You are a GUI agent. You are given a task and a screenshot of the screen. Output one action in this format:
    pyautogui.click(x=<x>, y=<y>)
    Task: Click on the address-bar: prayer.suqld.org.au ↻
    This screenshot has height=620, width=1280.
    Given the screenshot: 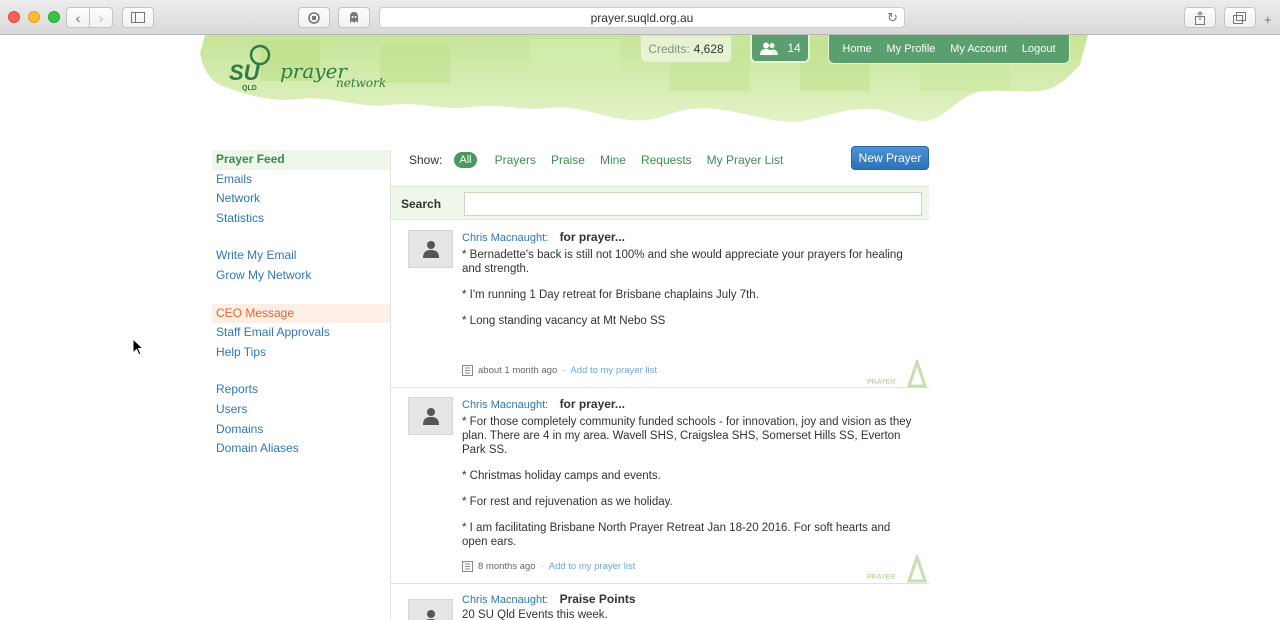 What is the action you would take?
    pyautogui.click(x=642, y=17)
    